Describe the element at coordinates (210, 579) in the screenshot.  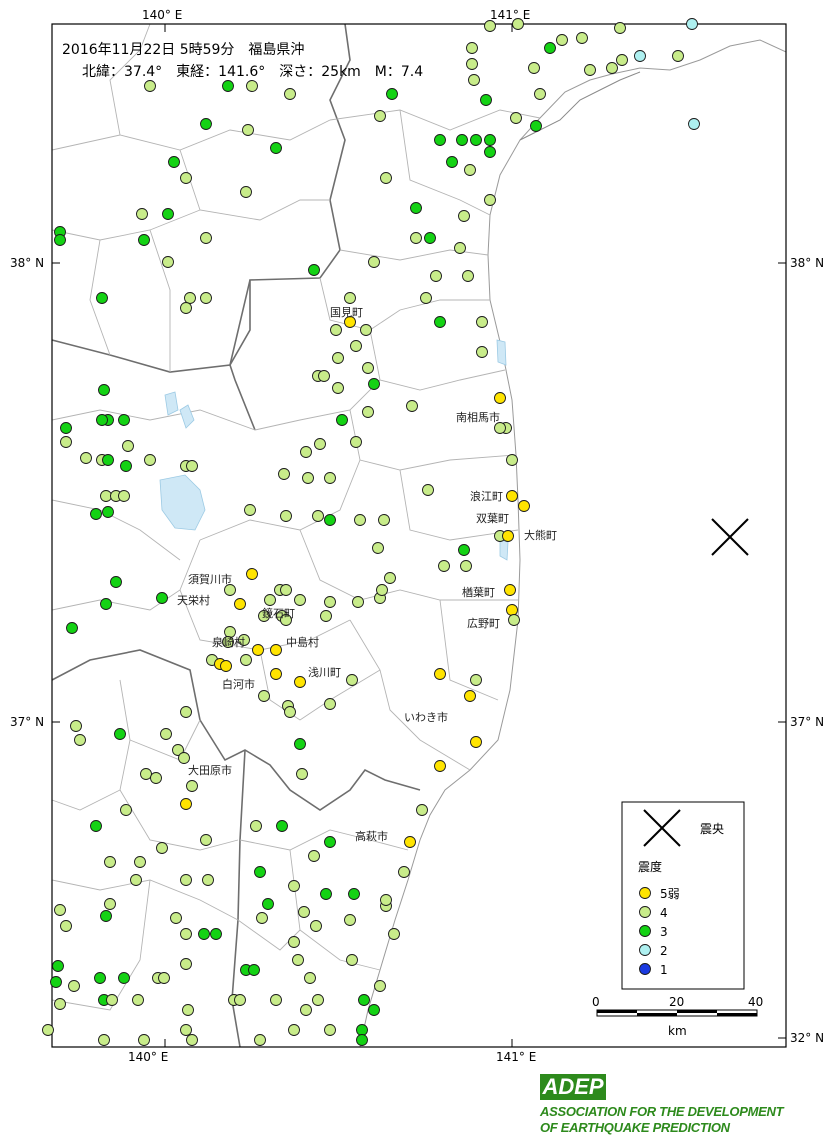
I see `place-label: 須賀川市` at that location.